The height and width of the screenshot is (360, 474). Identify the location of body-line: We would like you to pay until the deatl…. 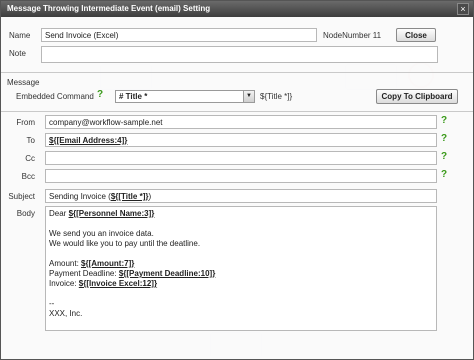
(125, 243).